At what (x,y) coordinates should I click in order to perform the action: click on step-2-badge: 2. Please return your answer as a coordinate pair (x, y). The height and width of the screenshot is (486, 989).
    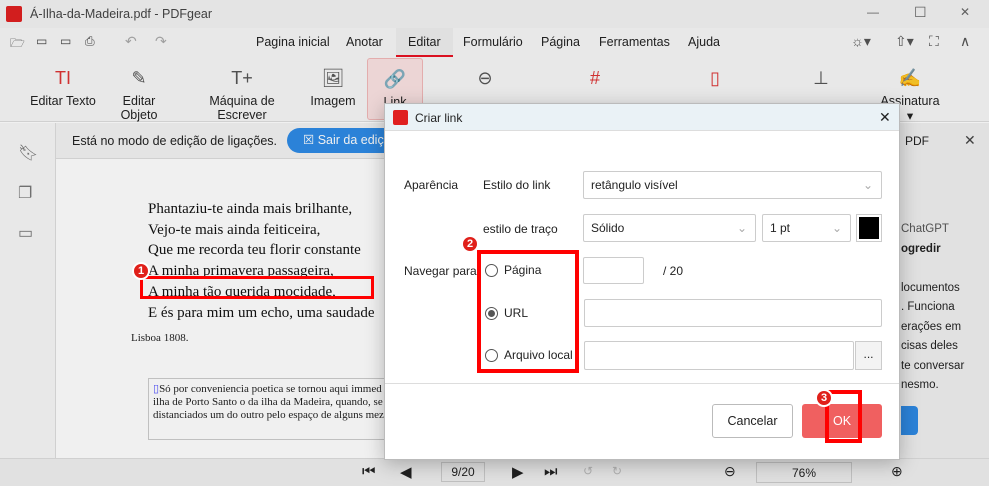
    Looking at the image, I should click on (470, 244).